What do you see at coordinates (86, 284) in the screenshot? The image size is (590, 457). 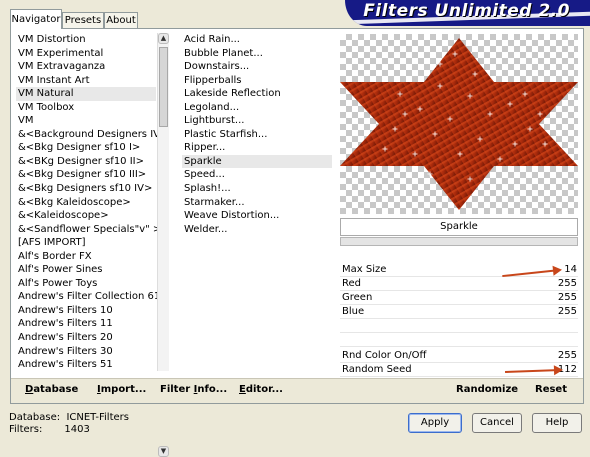 I see `category-item: Alf's Power Toys` at bounding box center [86, 284].